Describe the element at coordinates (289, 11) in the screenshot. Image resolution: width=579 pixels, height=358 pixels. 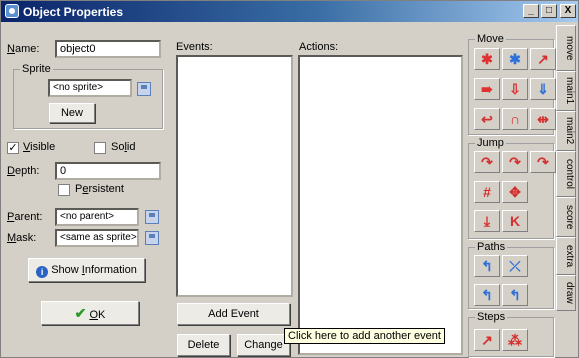
I see `title-bar: Object Properties _ □ X` at that location.